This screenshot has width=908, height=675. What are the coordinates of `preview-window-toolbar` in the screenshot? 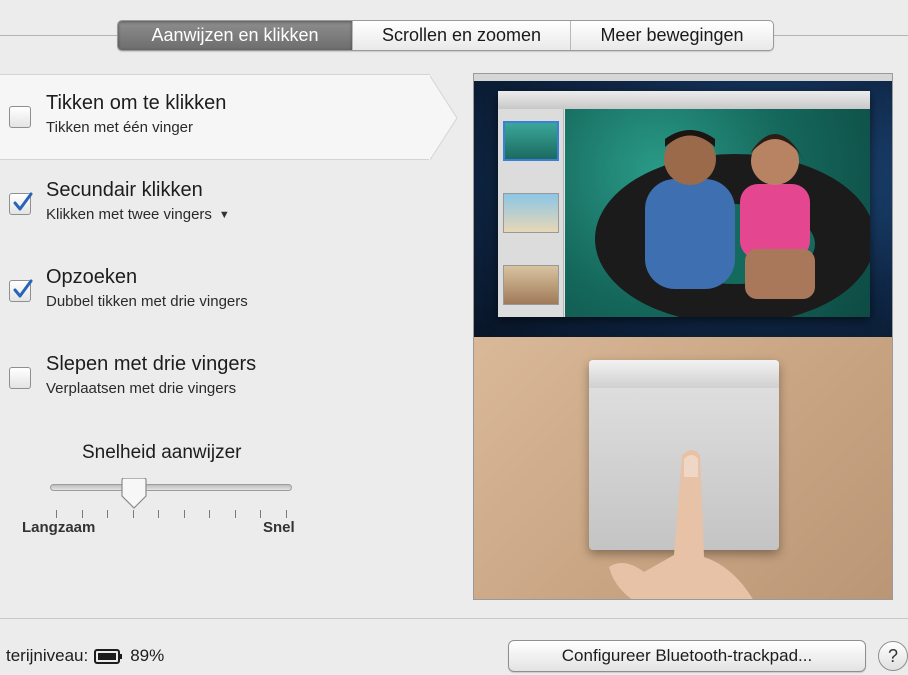 It's located at (684, 100).